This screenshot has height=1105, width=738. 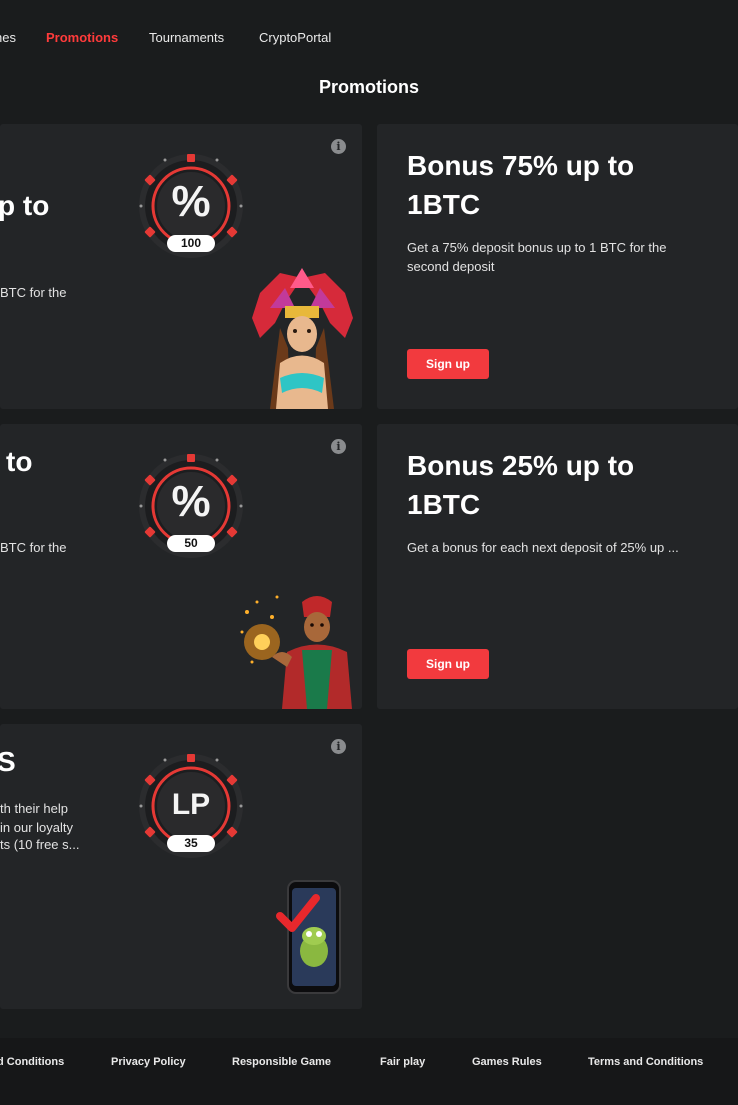 I want to click on footer-link-fair-play: Fair play, so click(x=402, y=1062).